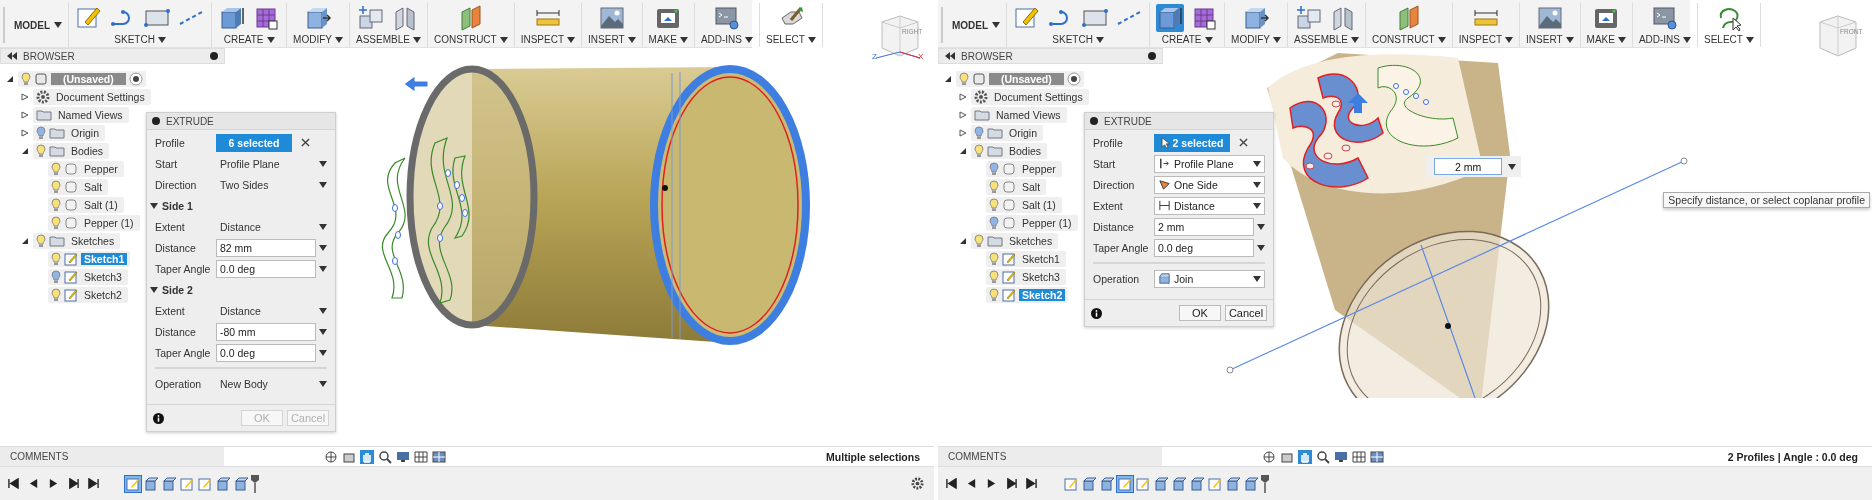 This screenshot has height=500, width=1872. Describe the element at coordinates (1729, 39) in the screenshot. I see `toolbar-menu-button: SELECT` at that location.